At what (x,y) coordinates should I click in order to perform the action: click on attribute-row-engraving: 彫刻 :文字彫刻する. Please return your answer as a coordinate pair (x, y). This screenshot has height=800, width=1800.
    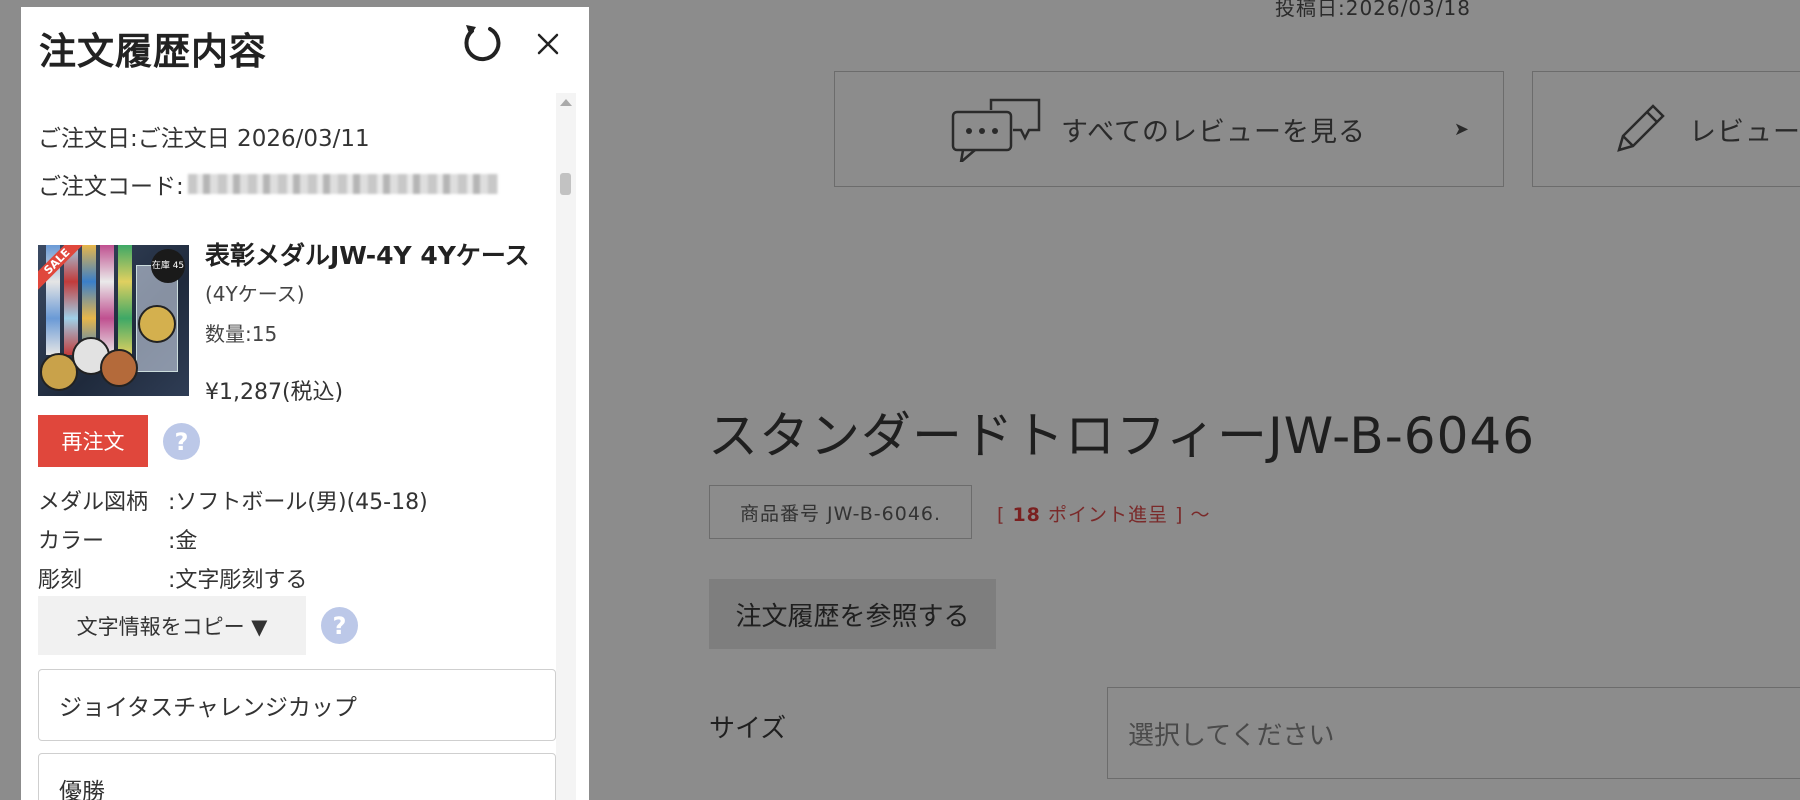
    Looking at the image, I should click on (172, 578).